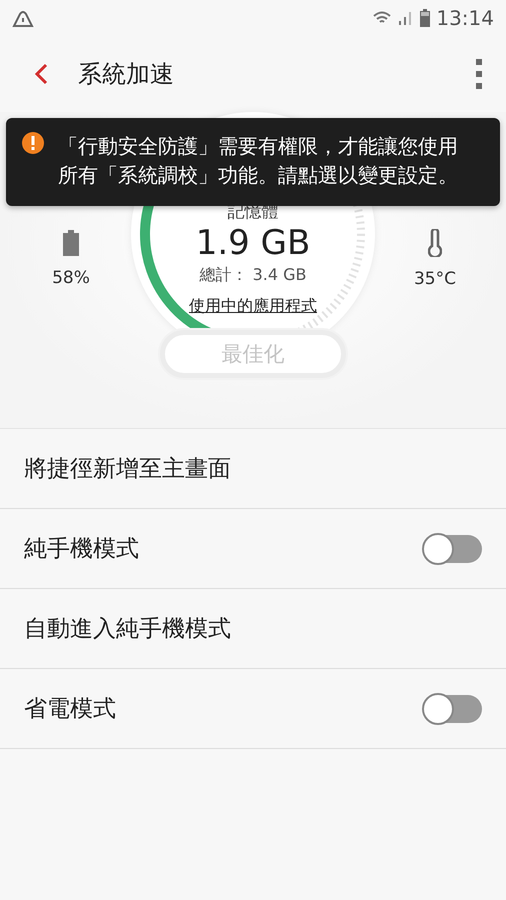 This screenshot has height=900, width=506. I want to click on status-time: 13:14, so click(465, 18).